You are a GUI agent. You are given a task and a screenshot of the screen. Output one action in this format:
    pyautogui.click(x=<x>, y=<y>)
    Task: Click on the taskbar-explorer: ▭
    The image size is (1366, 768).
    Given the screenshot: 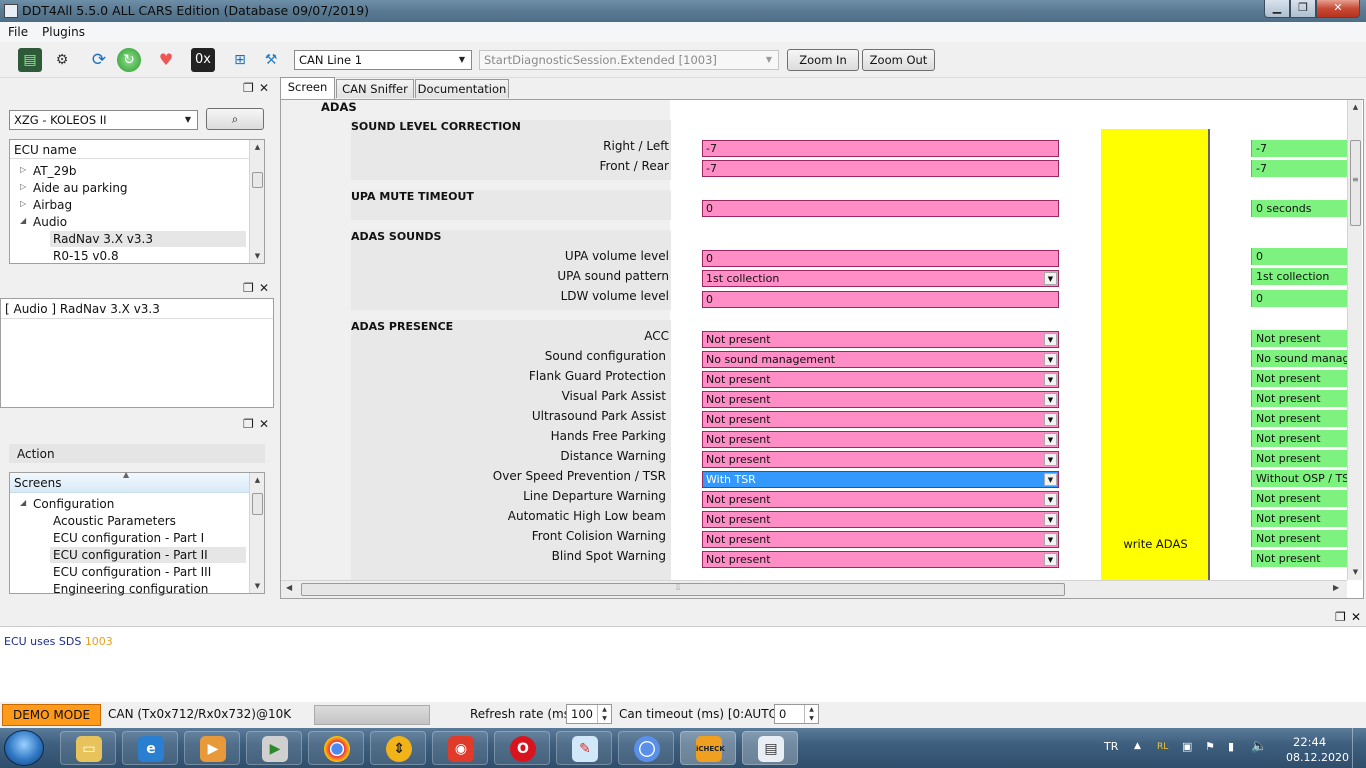 What is the action you would take?
    pyautogui.click(x=88, y=748)
    